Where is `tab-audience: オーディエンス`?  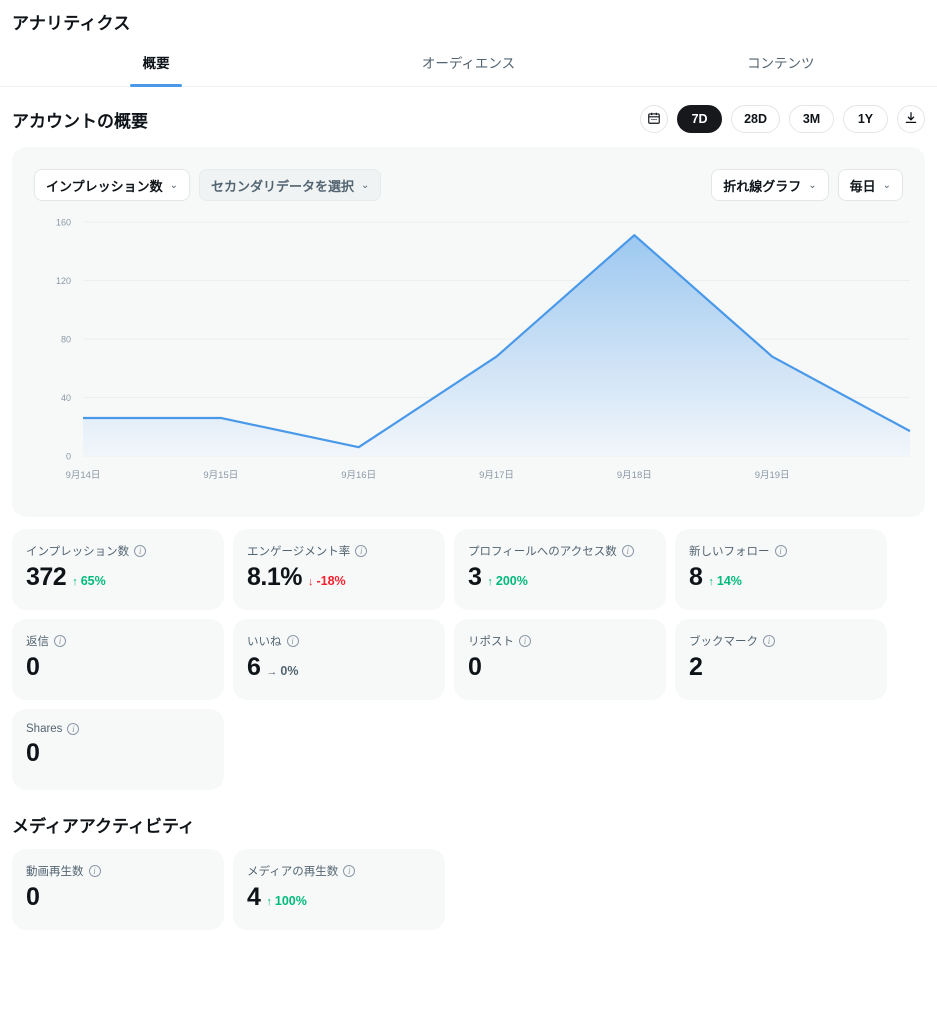
tab-audience: オーディエンス is located at coordinates (468, 67).